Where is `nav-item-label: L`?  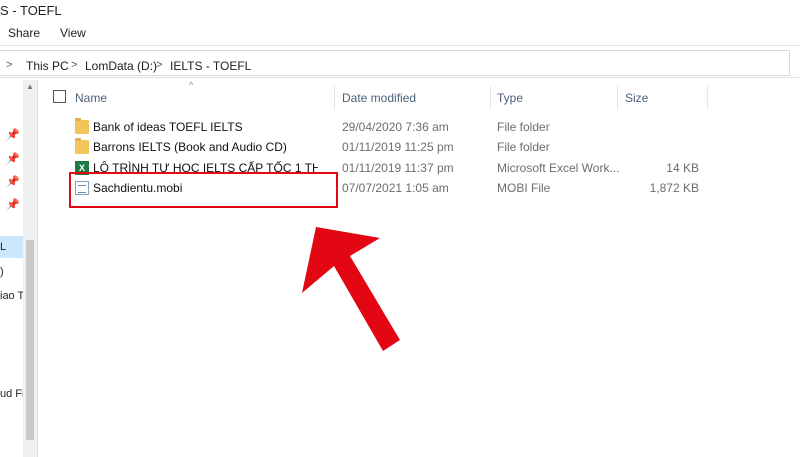
nav-item-label: L is located at coordinates (3, 247).